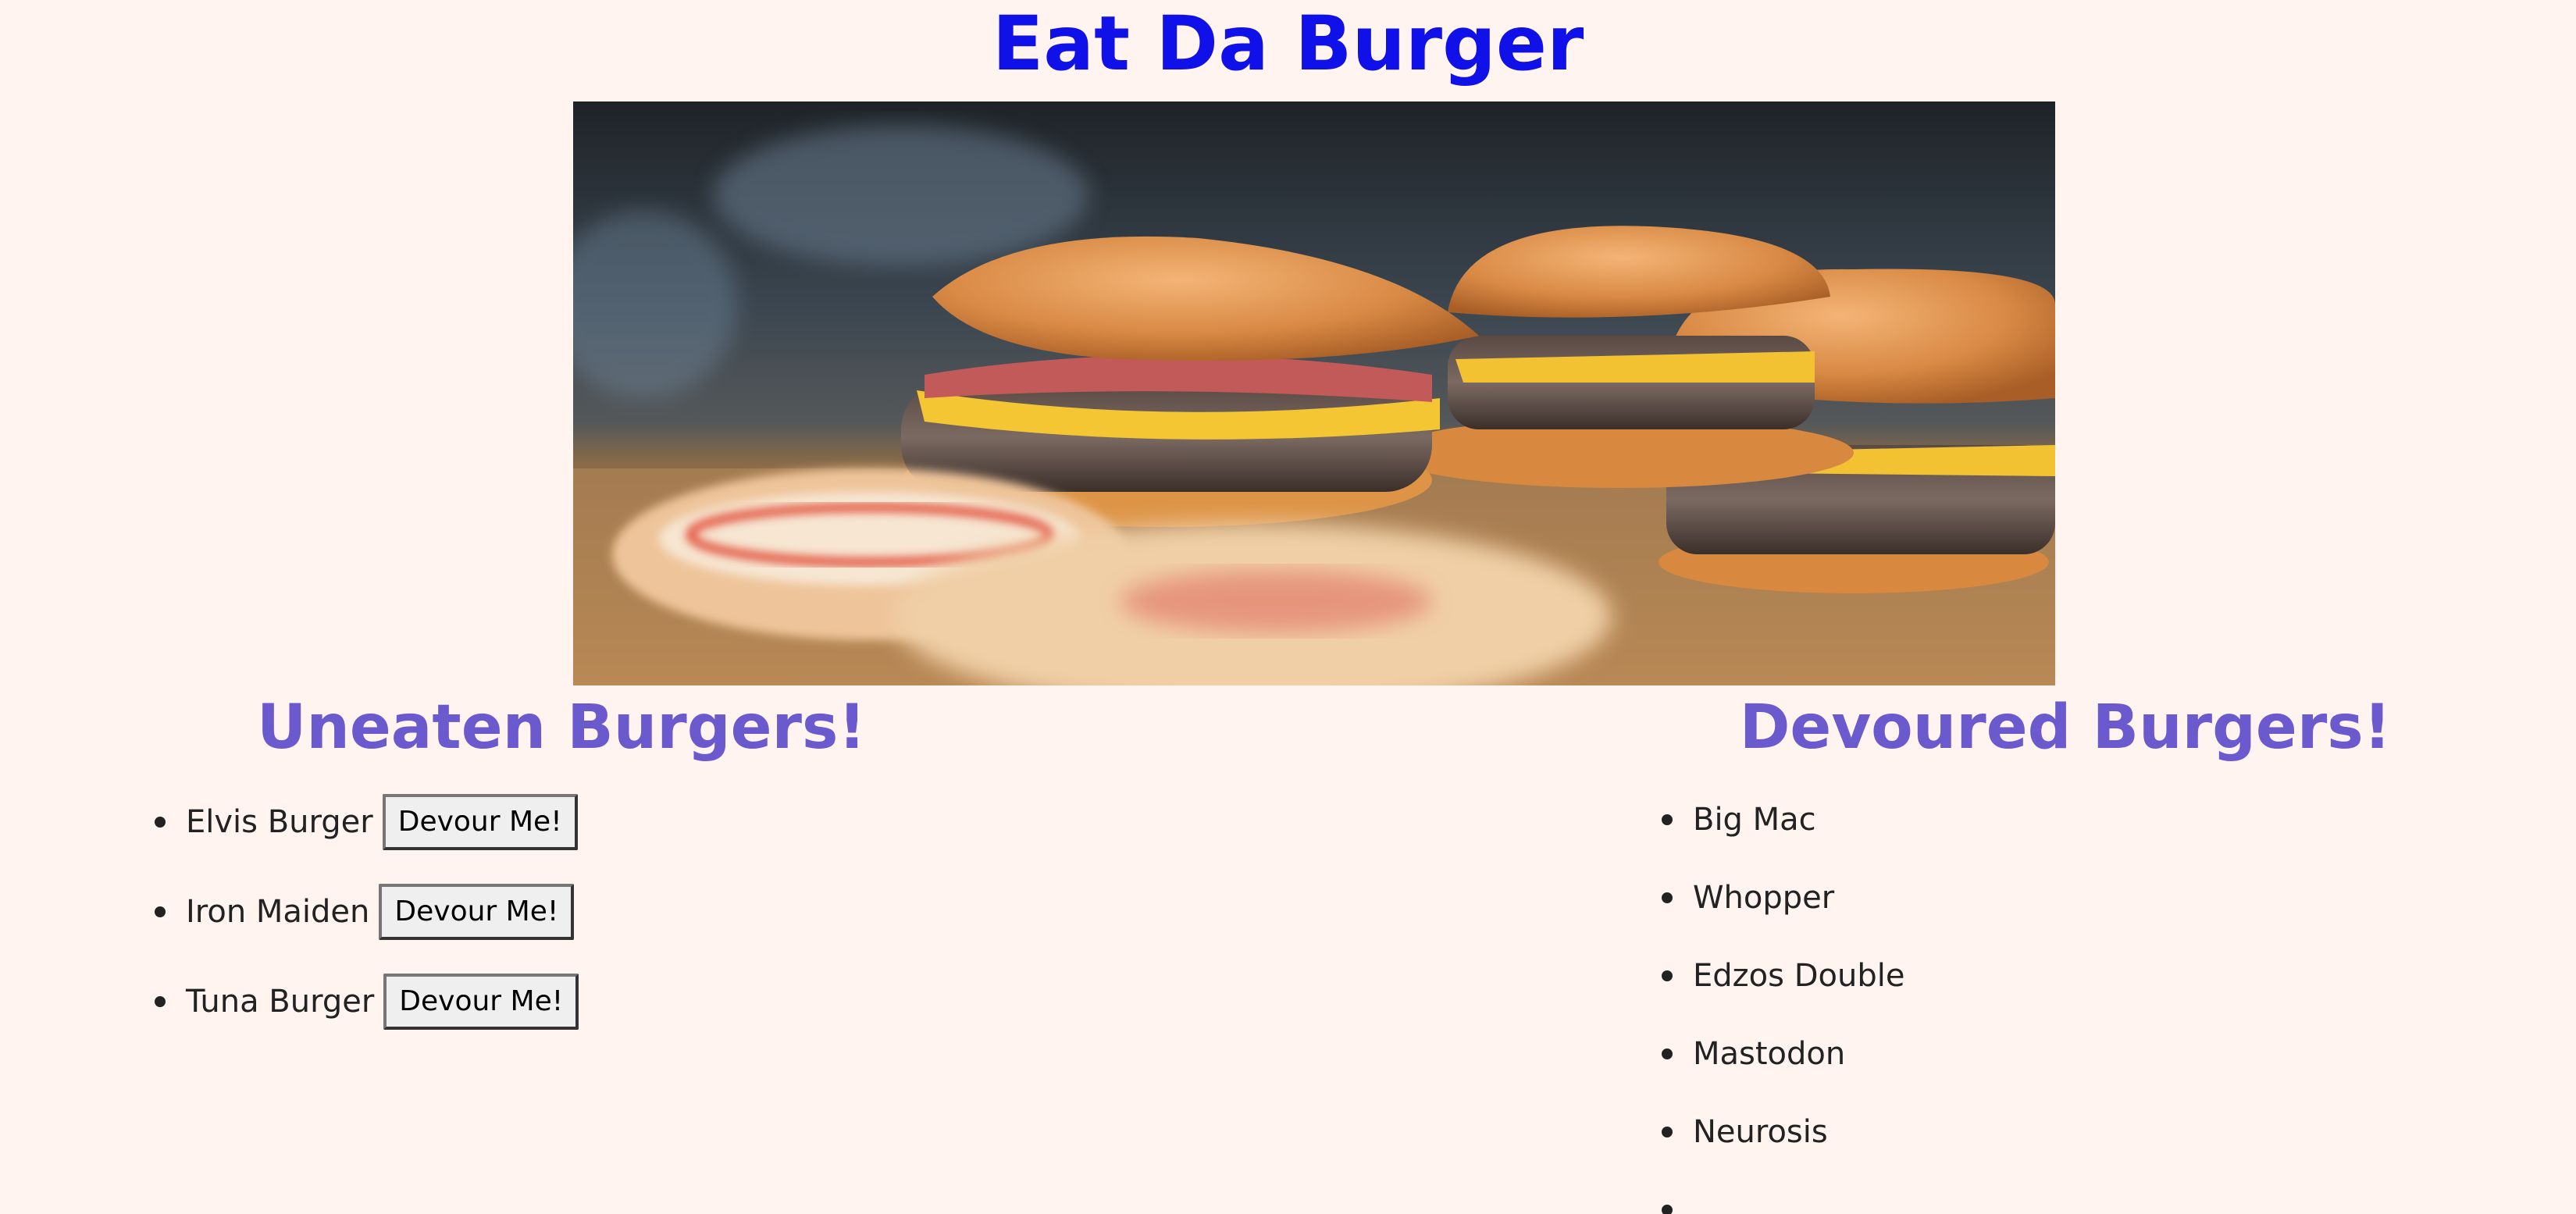 This screenshot has height=1214, width=2576. What do you see at coordinates (1288, 43) in the screenshot?
I see `page-title: Eat Da Burger` at bounding box center [1288, 43].